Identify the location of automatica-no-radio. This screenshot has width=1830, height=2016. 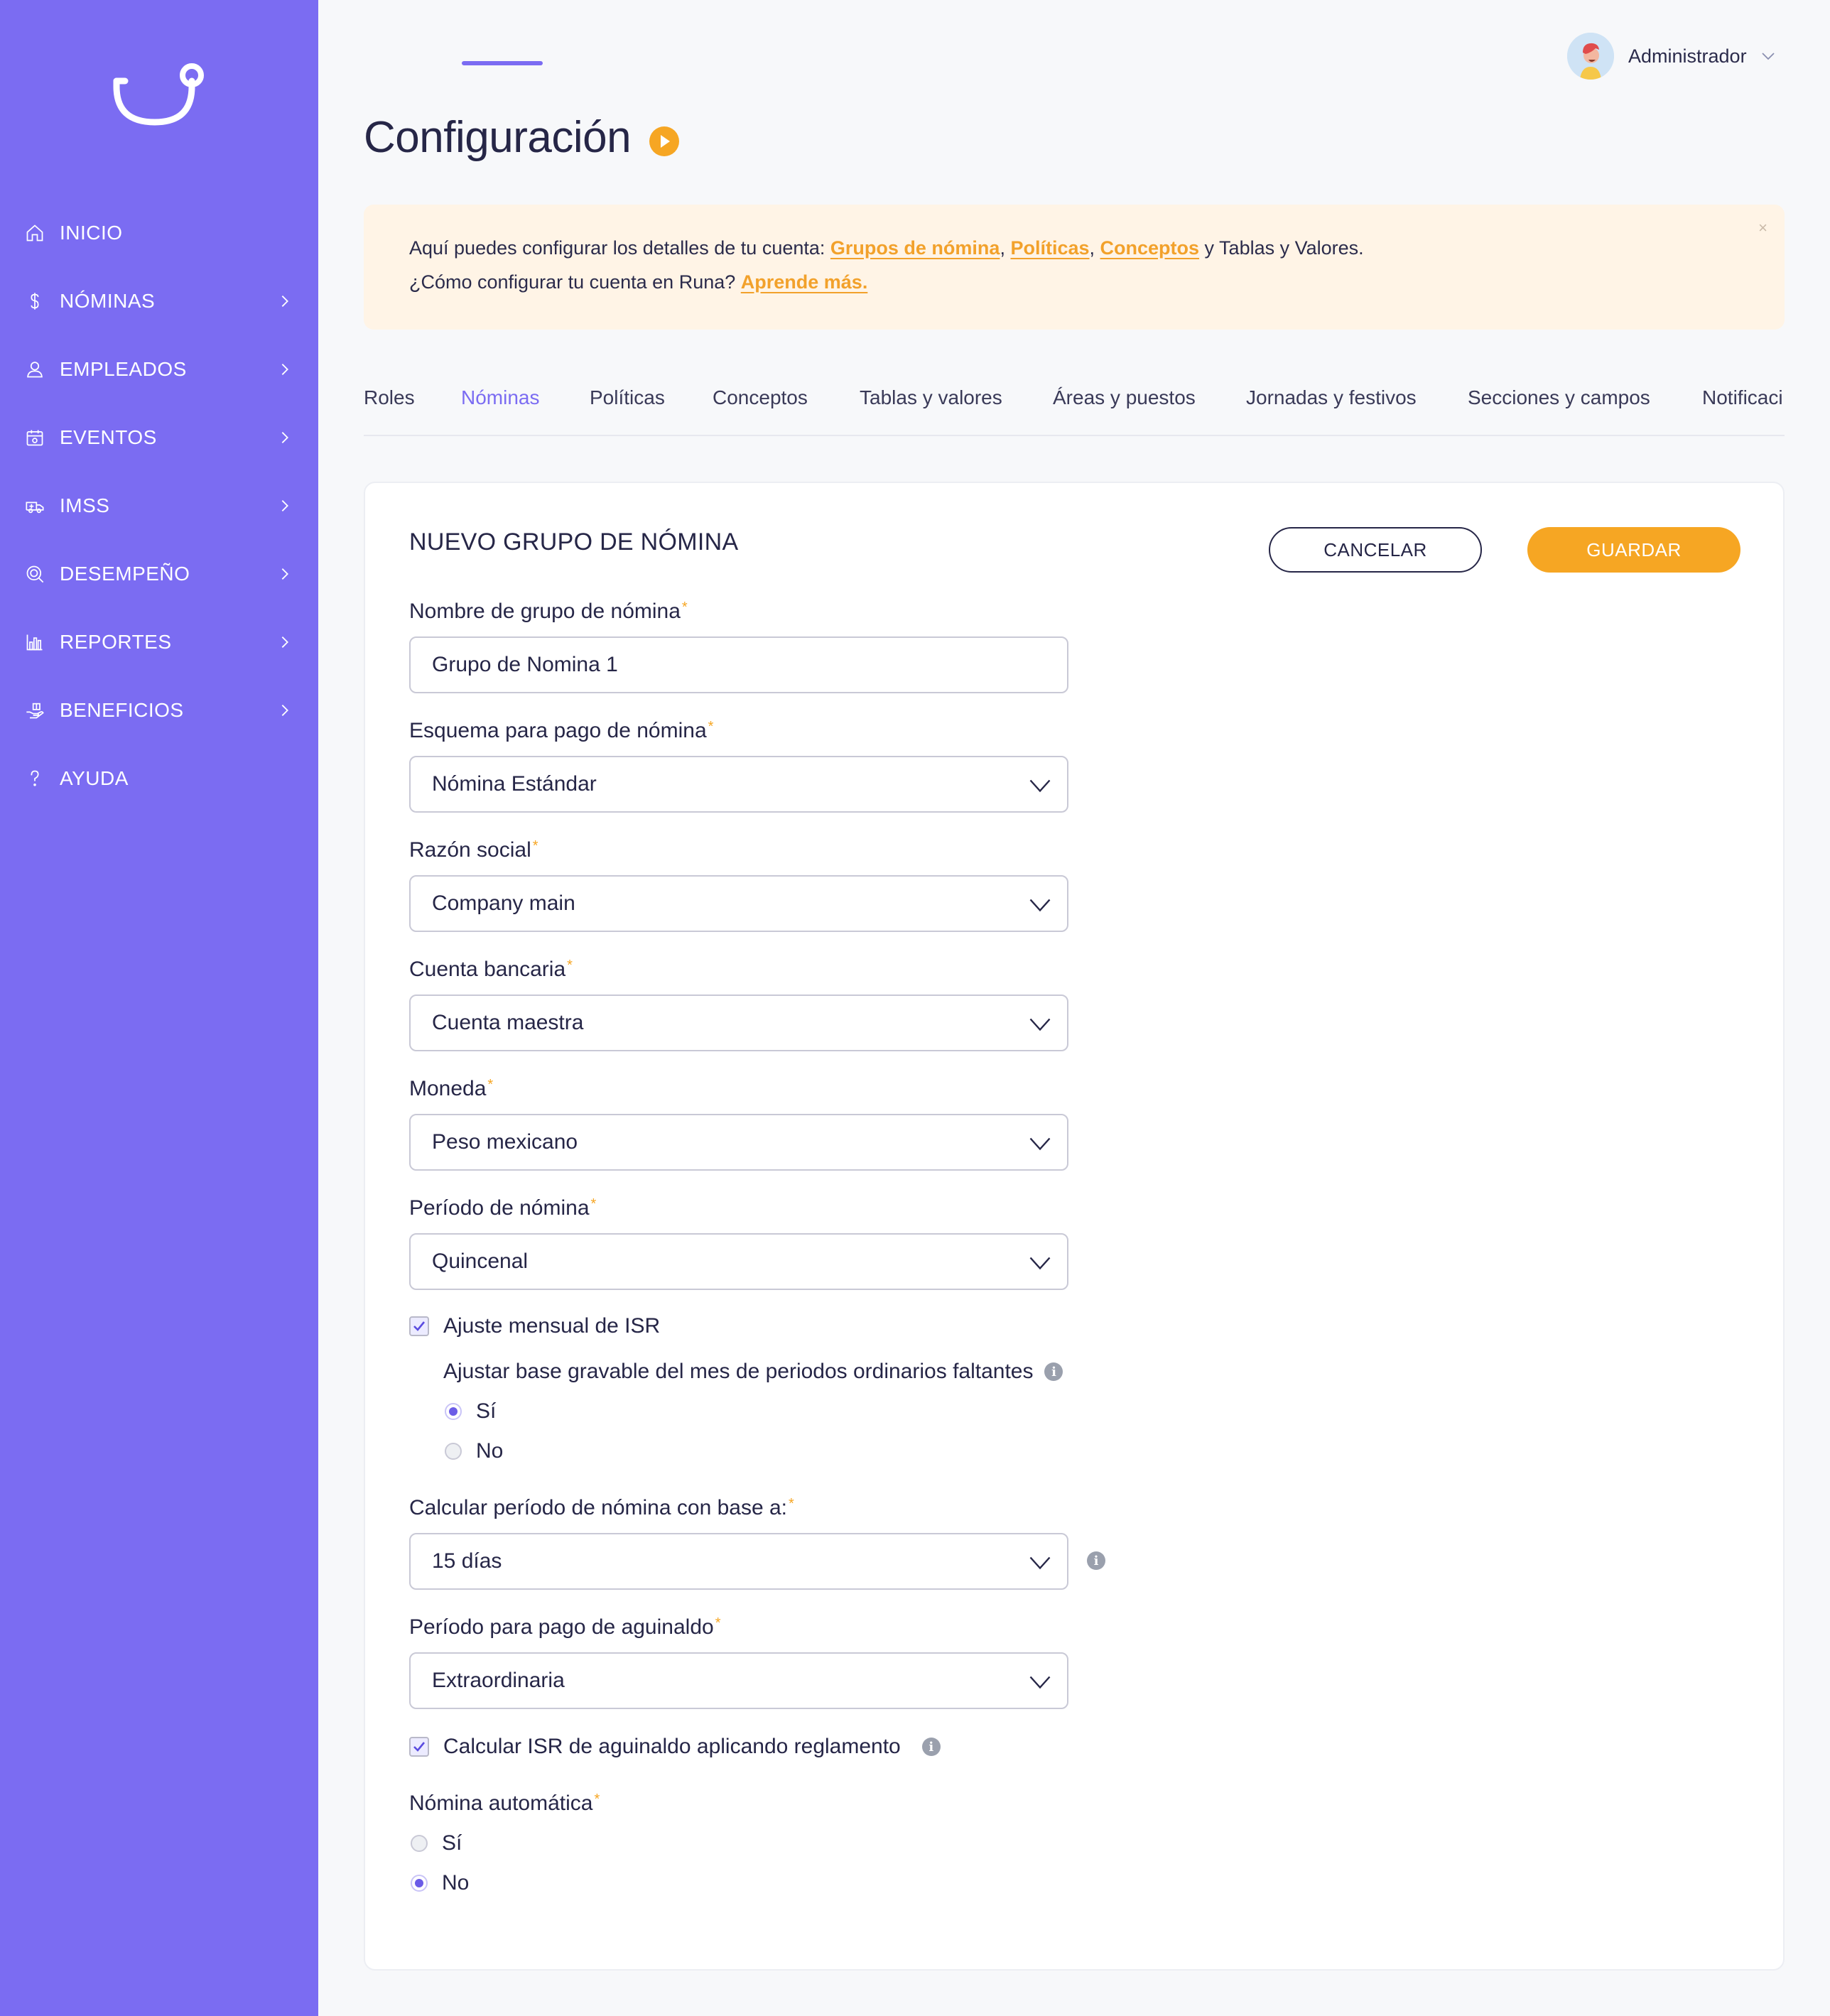
(419, 1884).